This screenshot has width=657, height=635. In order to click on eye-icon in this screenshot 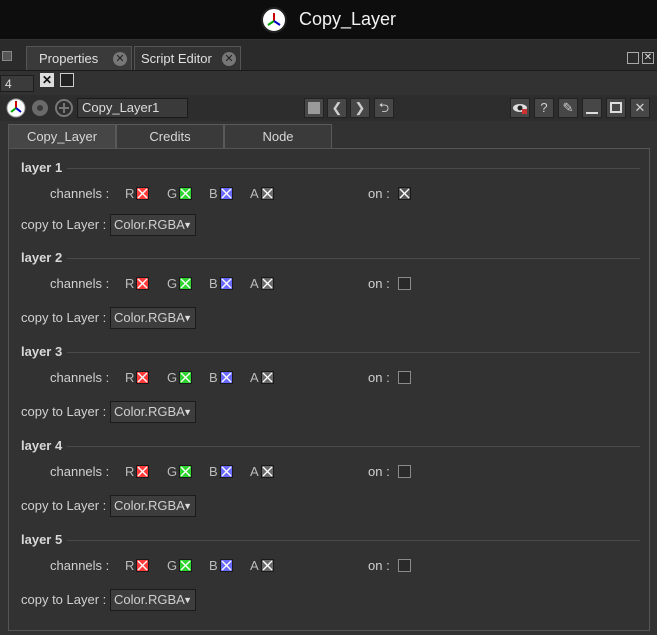, I will do `click(520, 108)`.